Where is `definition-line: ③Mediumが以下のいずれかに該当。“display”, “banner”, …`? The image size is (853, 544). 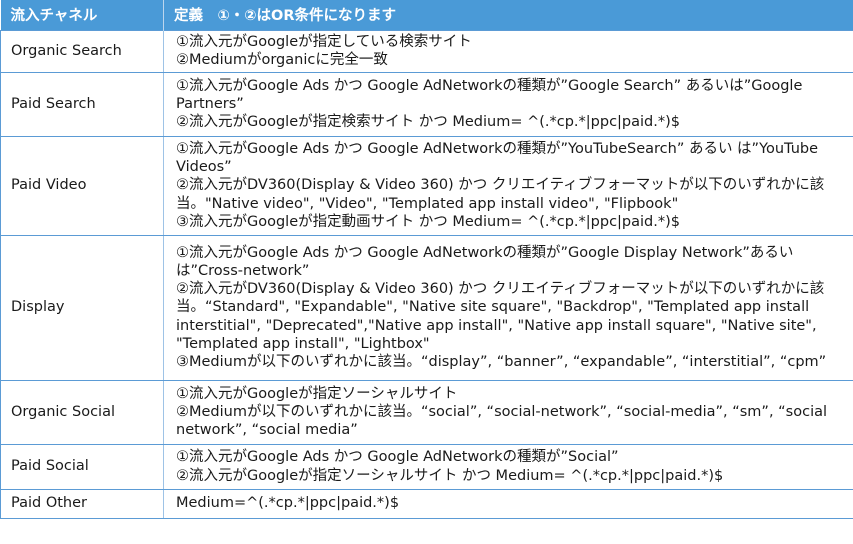
definition-line: ③Mediumが以下のいずれかに該当。“display”, “banner”, … is located at coordinates (501, 362).